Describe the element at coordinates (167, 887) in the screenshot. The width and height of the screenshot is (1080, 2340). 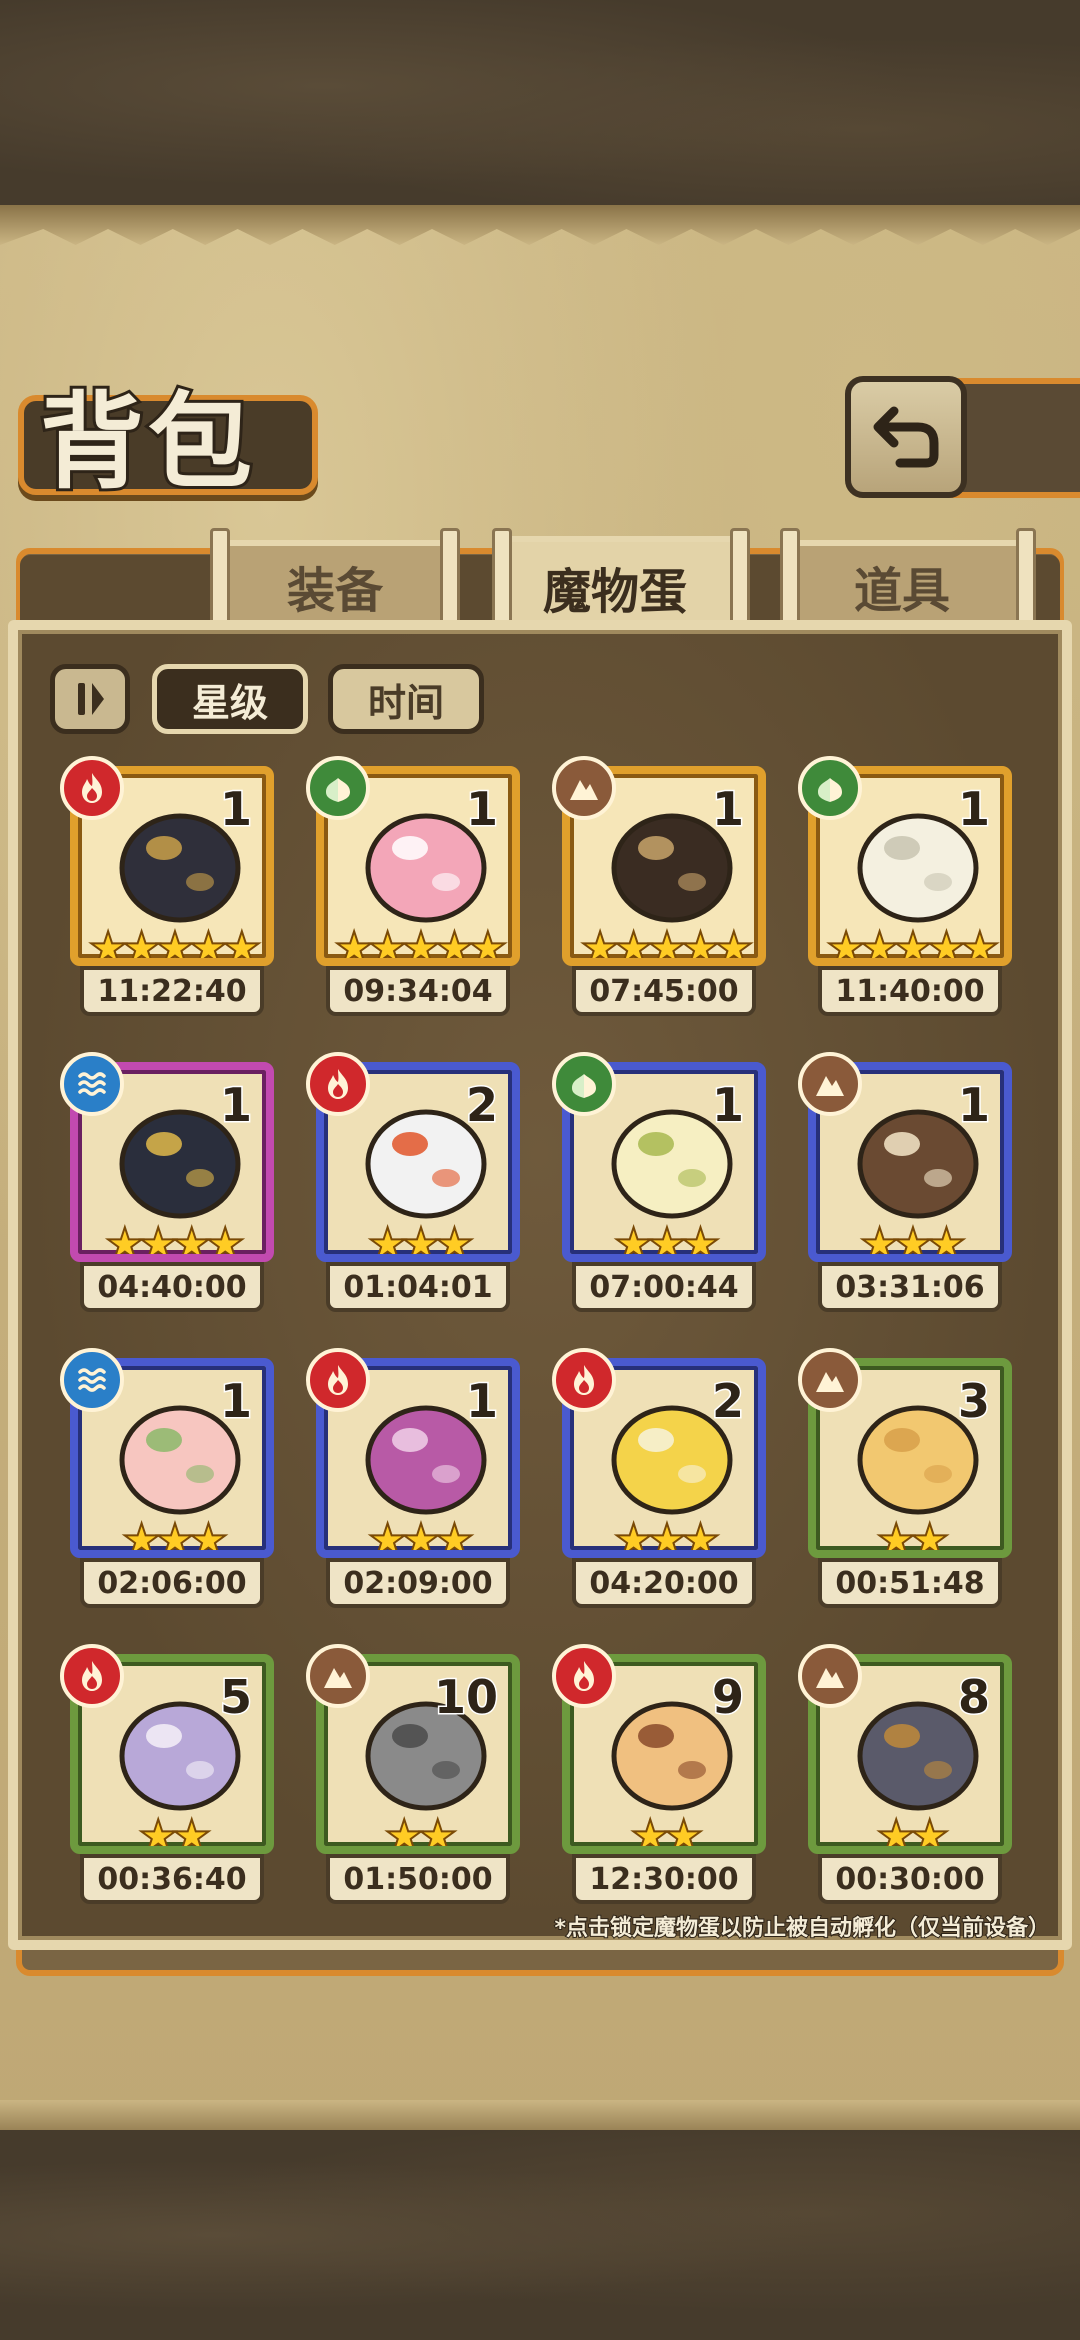
I see `egg-card: 1 ★★★★★ 11:22:40` at that location.